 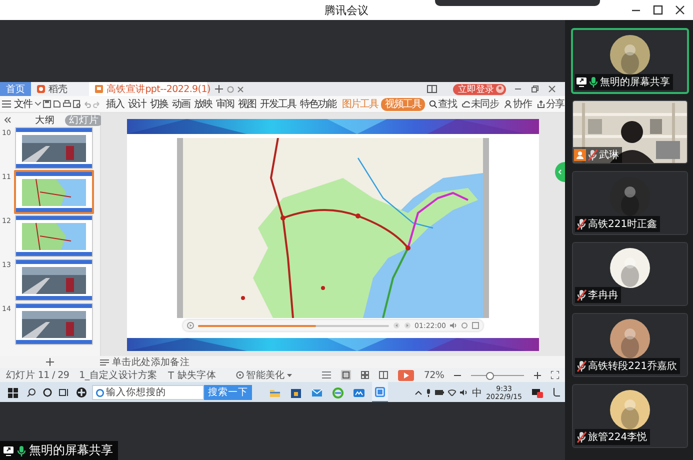 What do you see at coordinates (432, 89) in the screenshot?
I see `book-icon` at bounding box center [432, 89].